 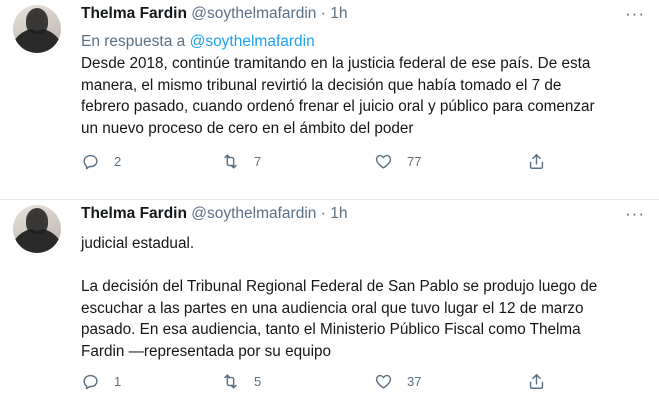 What do you see at coordinates (101, 381) in the screenshot?
I see `reply-button: 1` at bounding box center [101, 381].